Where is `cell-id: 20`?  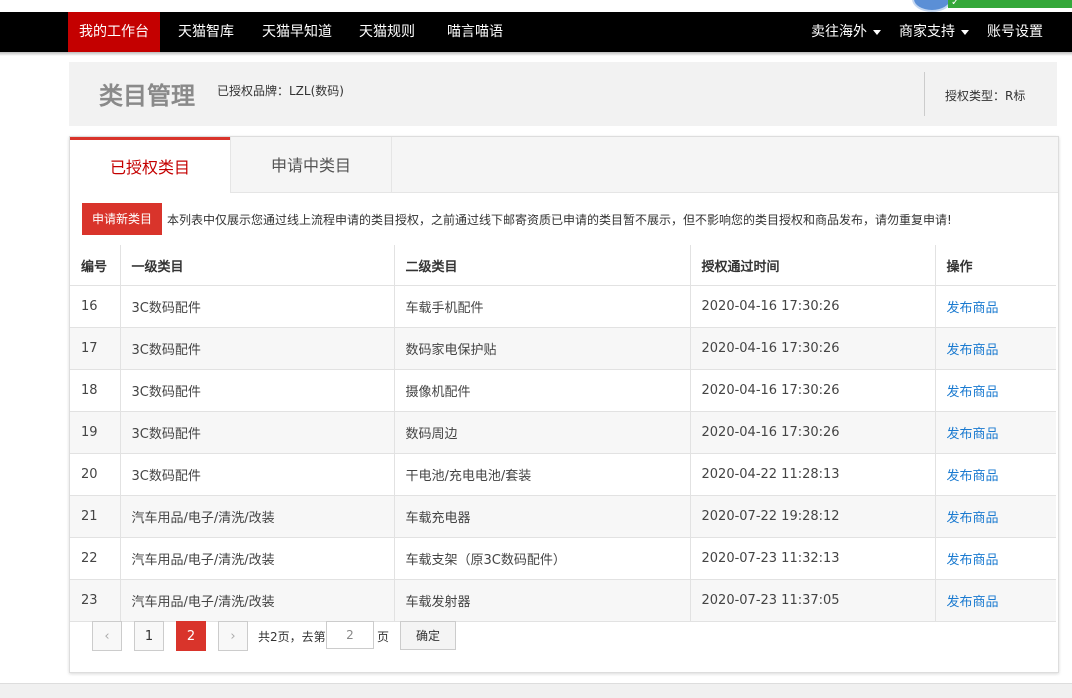 cell-id: 20 is located at coordinates (95, 474).